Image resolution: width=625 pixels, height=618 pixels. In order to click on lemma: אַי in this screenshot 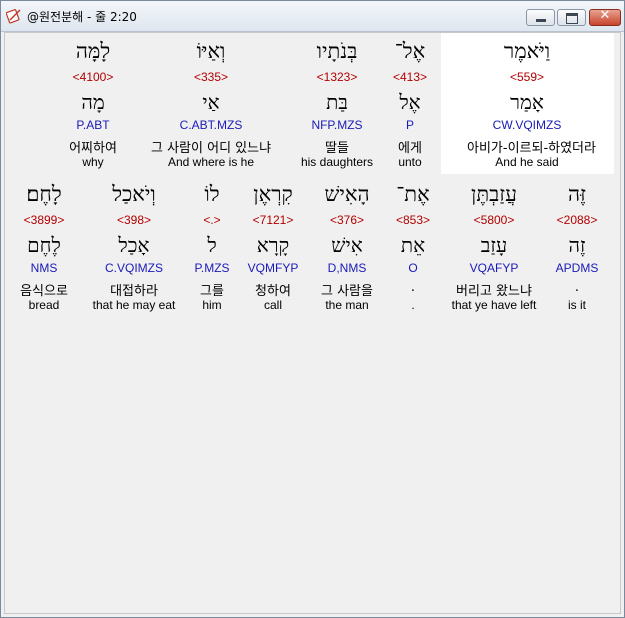, I will do `click(211, 102)`.